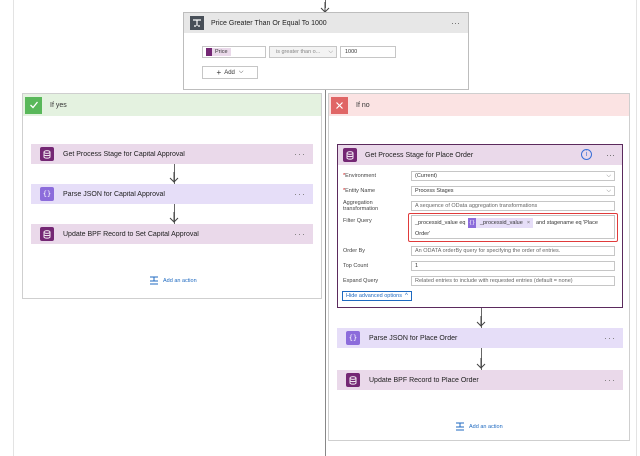 This screenshot has width=640, height=456. Describe the element at coordinates (479, 105) in the screenshot. I see `branch-no-header: If no` at that location.